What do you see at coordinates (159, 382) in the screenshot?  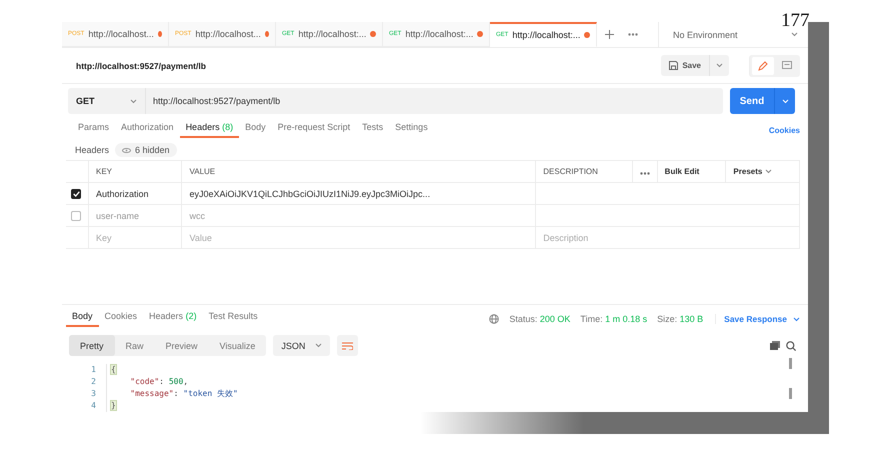 I see `code-line: "code": 500,` at bounding box center [159, 382].